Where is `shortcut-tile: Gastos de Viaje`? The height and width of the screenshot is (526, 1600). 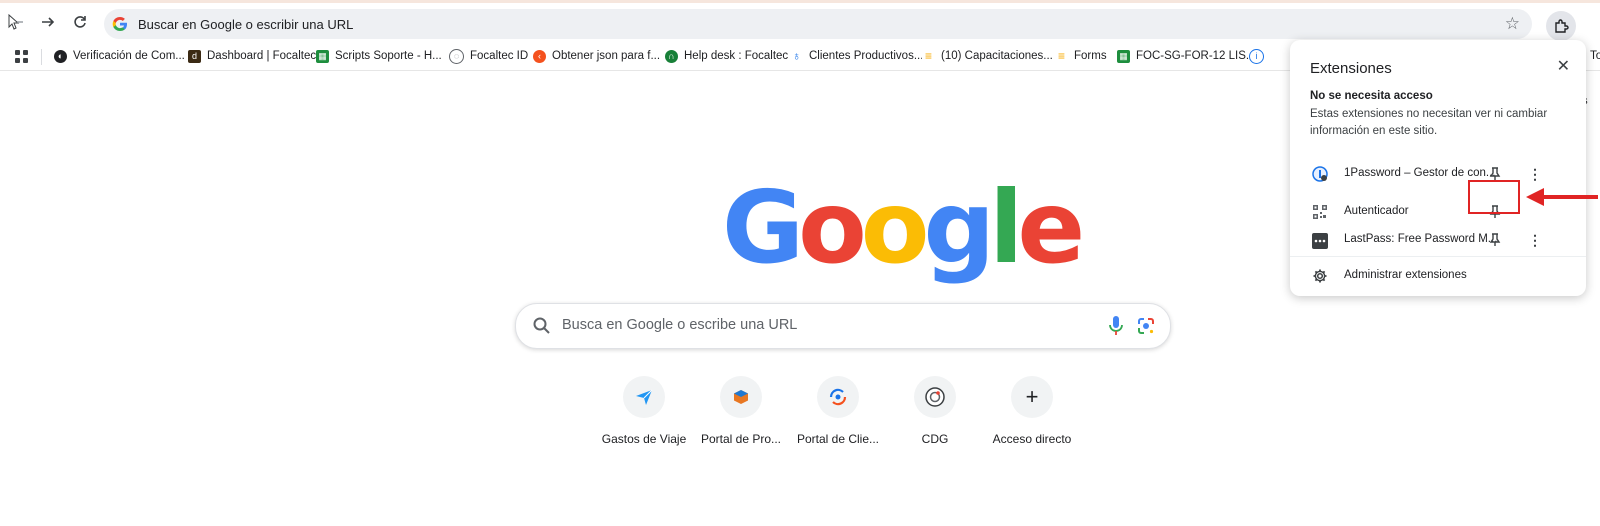
shortcut-tile: Gastos de Viaje is located at coordinates (644, 411).